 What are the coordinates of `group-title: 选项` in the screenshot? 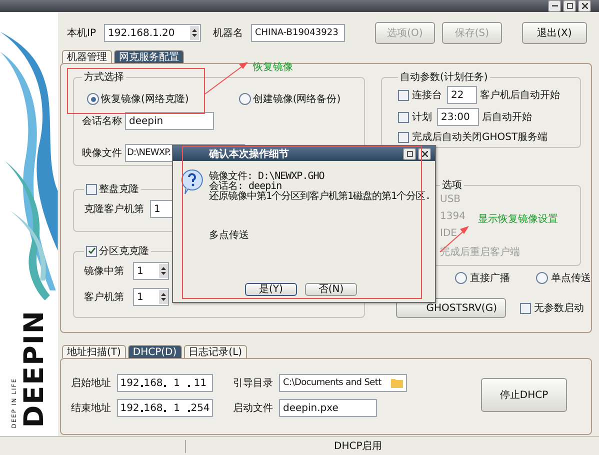 It's located at (452, 185).